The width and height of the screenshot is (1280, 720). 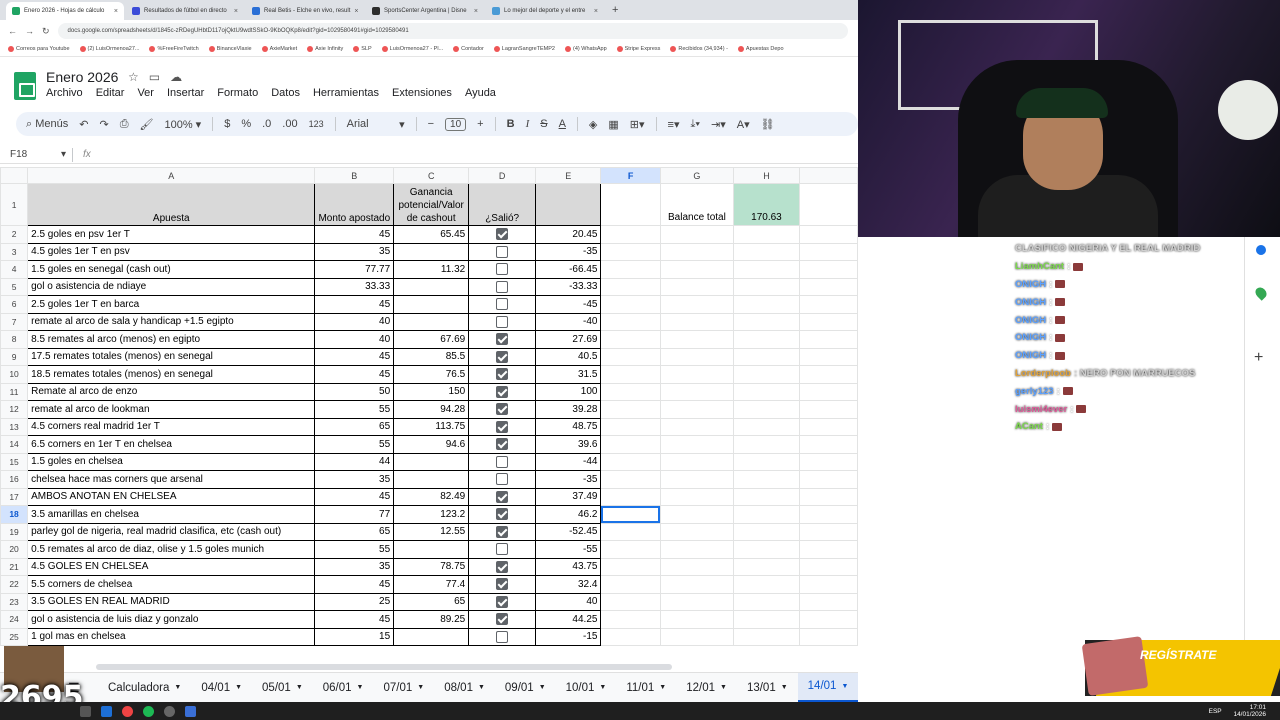 I want to click on cell-monto: 77, so click(x=354, y=514).